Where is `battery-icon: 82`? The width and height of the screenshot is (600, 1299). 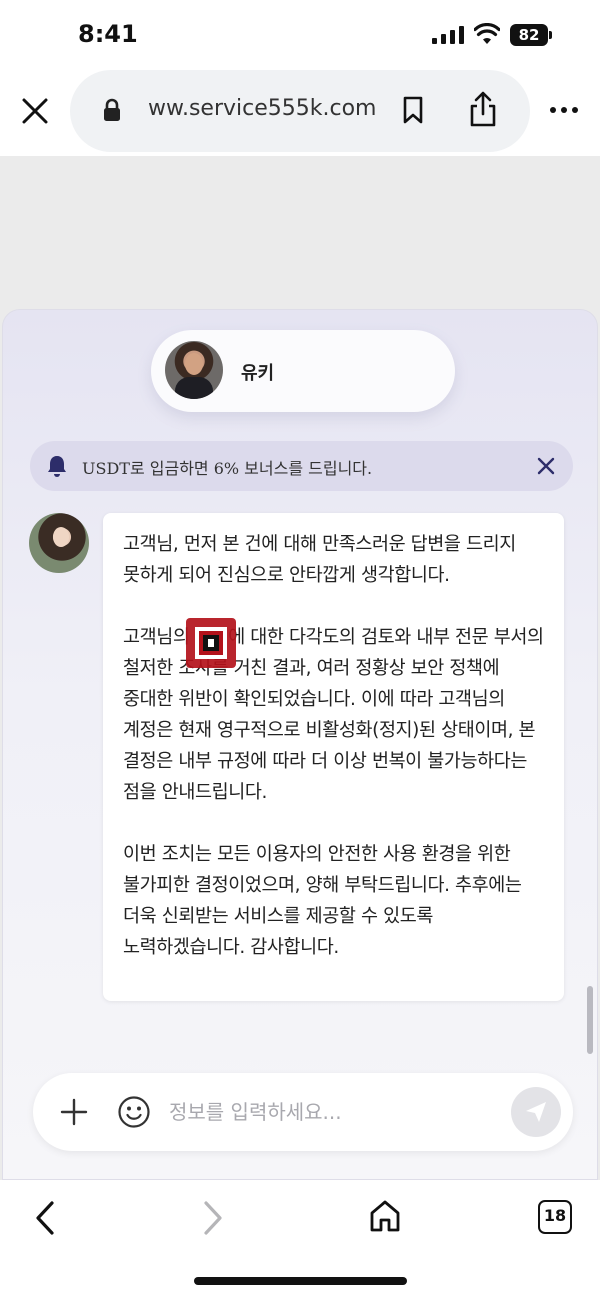
battery-icon: 82 is located at coordinates (531, 35).